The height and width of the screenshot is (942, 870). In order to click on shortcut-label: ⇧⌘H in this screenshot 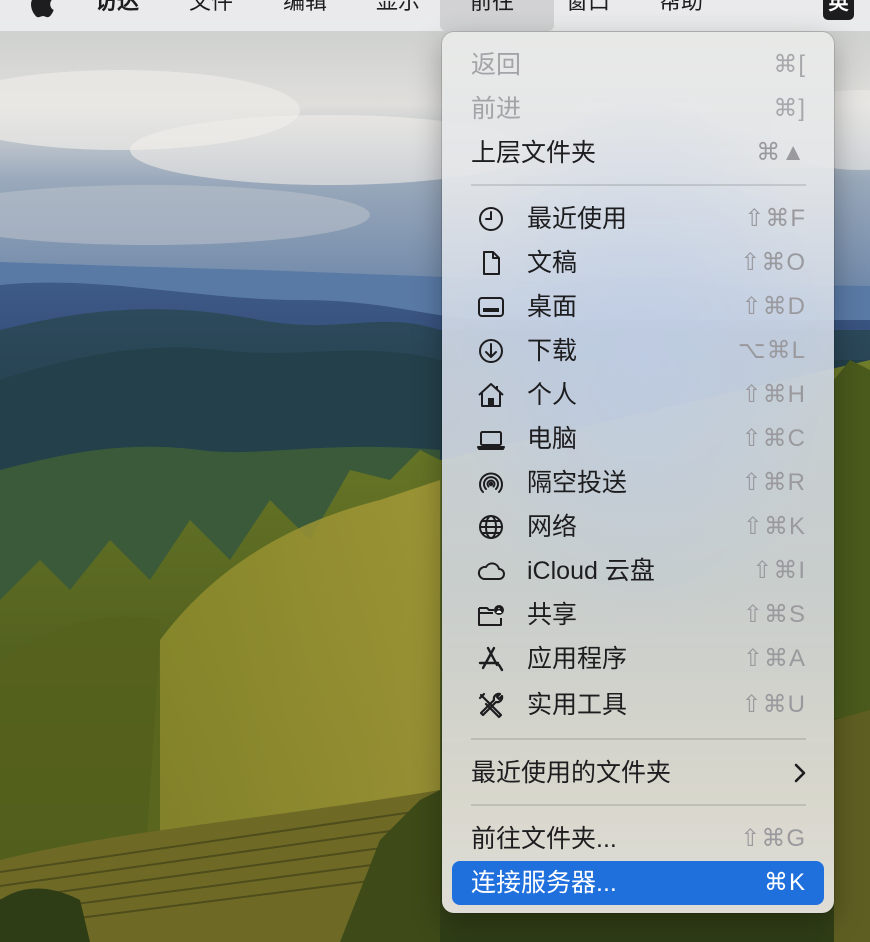, I will do `click(773, 394)`.